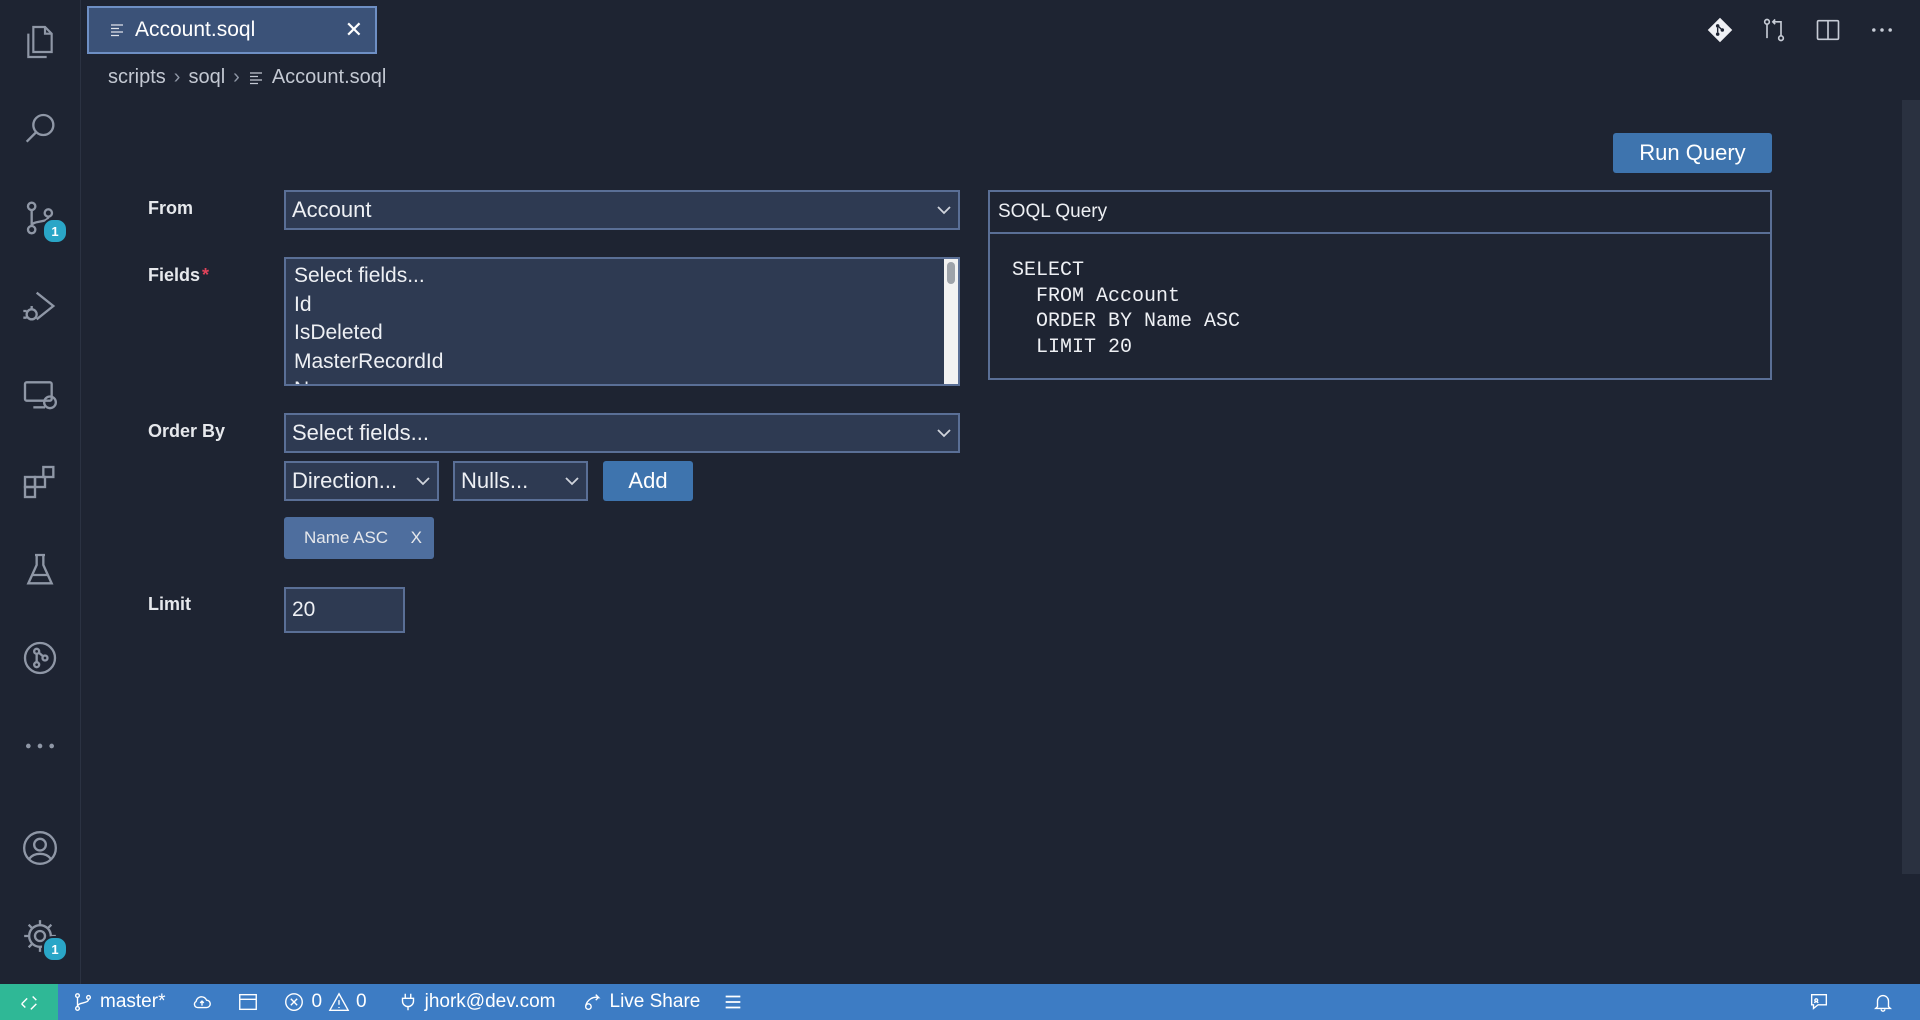  Describe the element at coordinates (206, 275) in the screenshot. I see `required-marker: *` at that location.